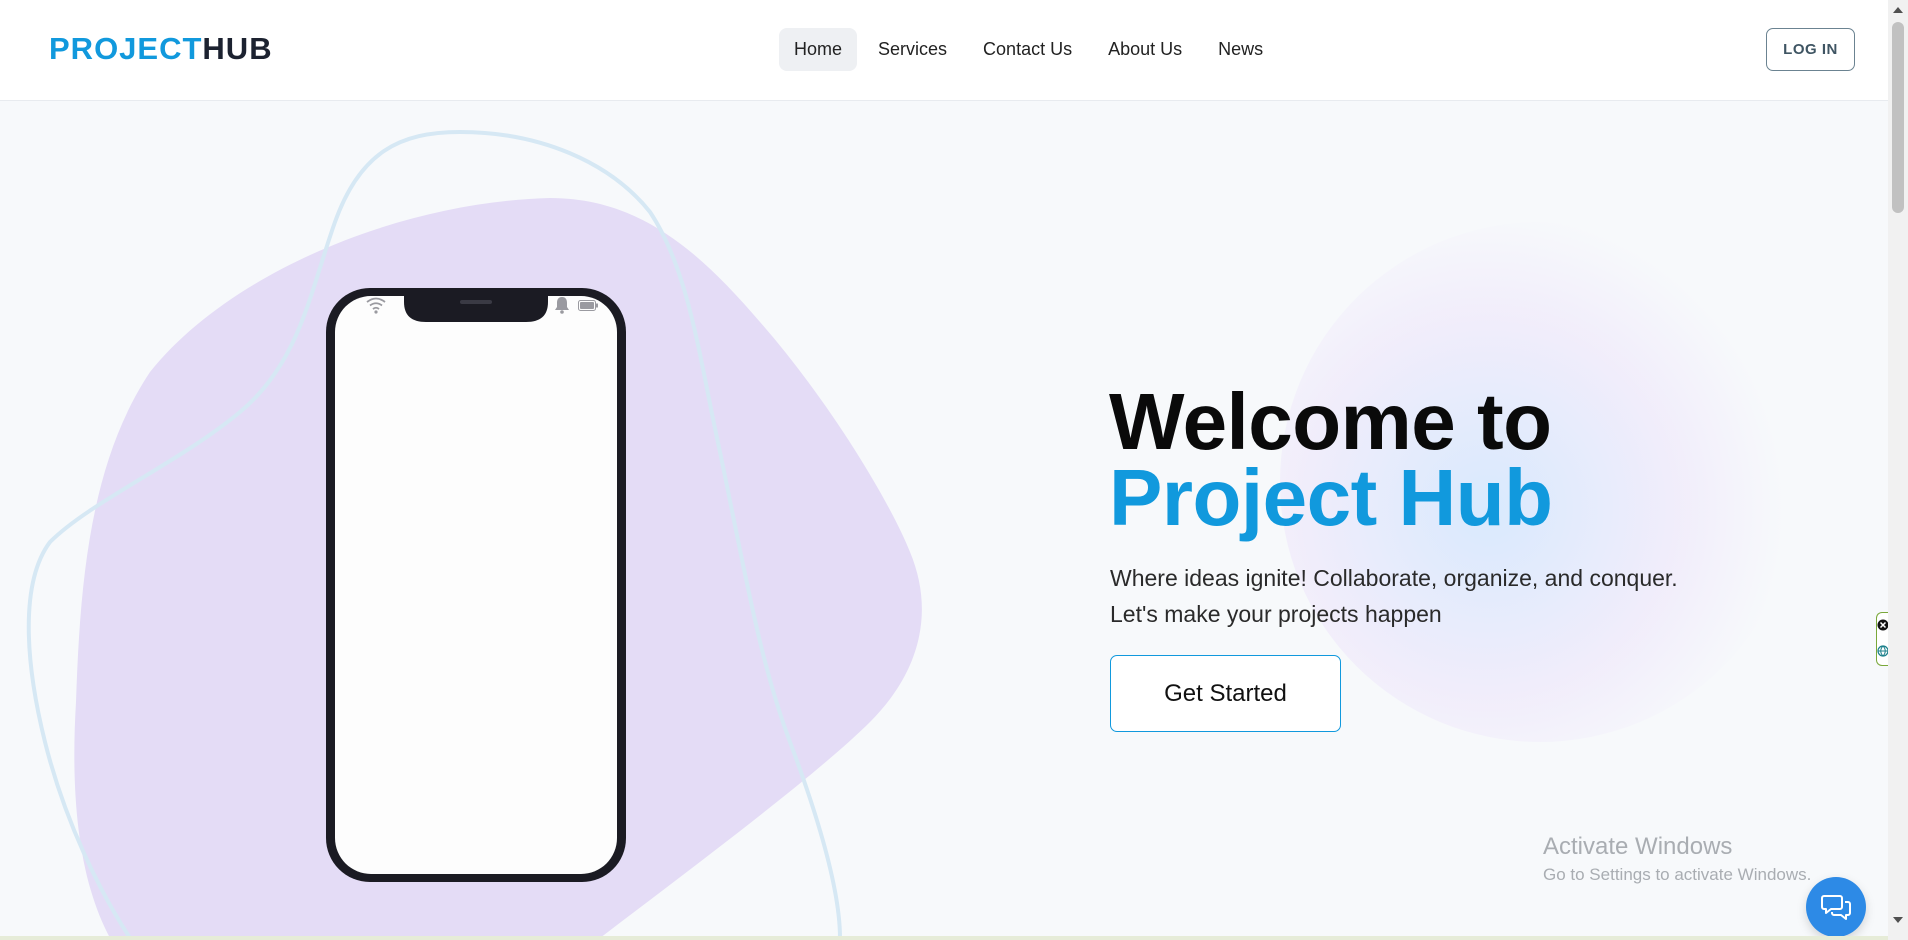 The height and width of the screenshot is (940, 1908). Describe the element at coordinates (944, 938) in the screenshot. I see `window-bottom-edge` at that location.